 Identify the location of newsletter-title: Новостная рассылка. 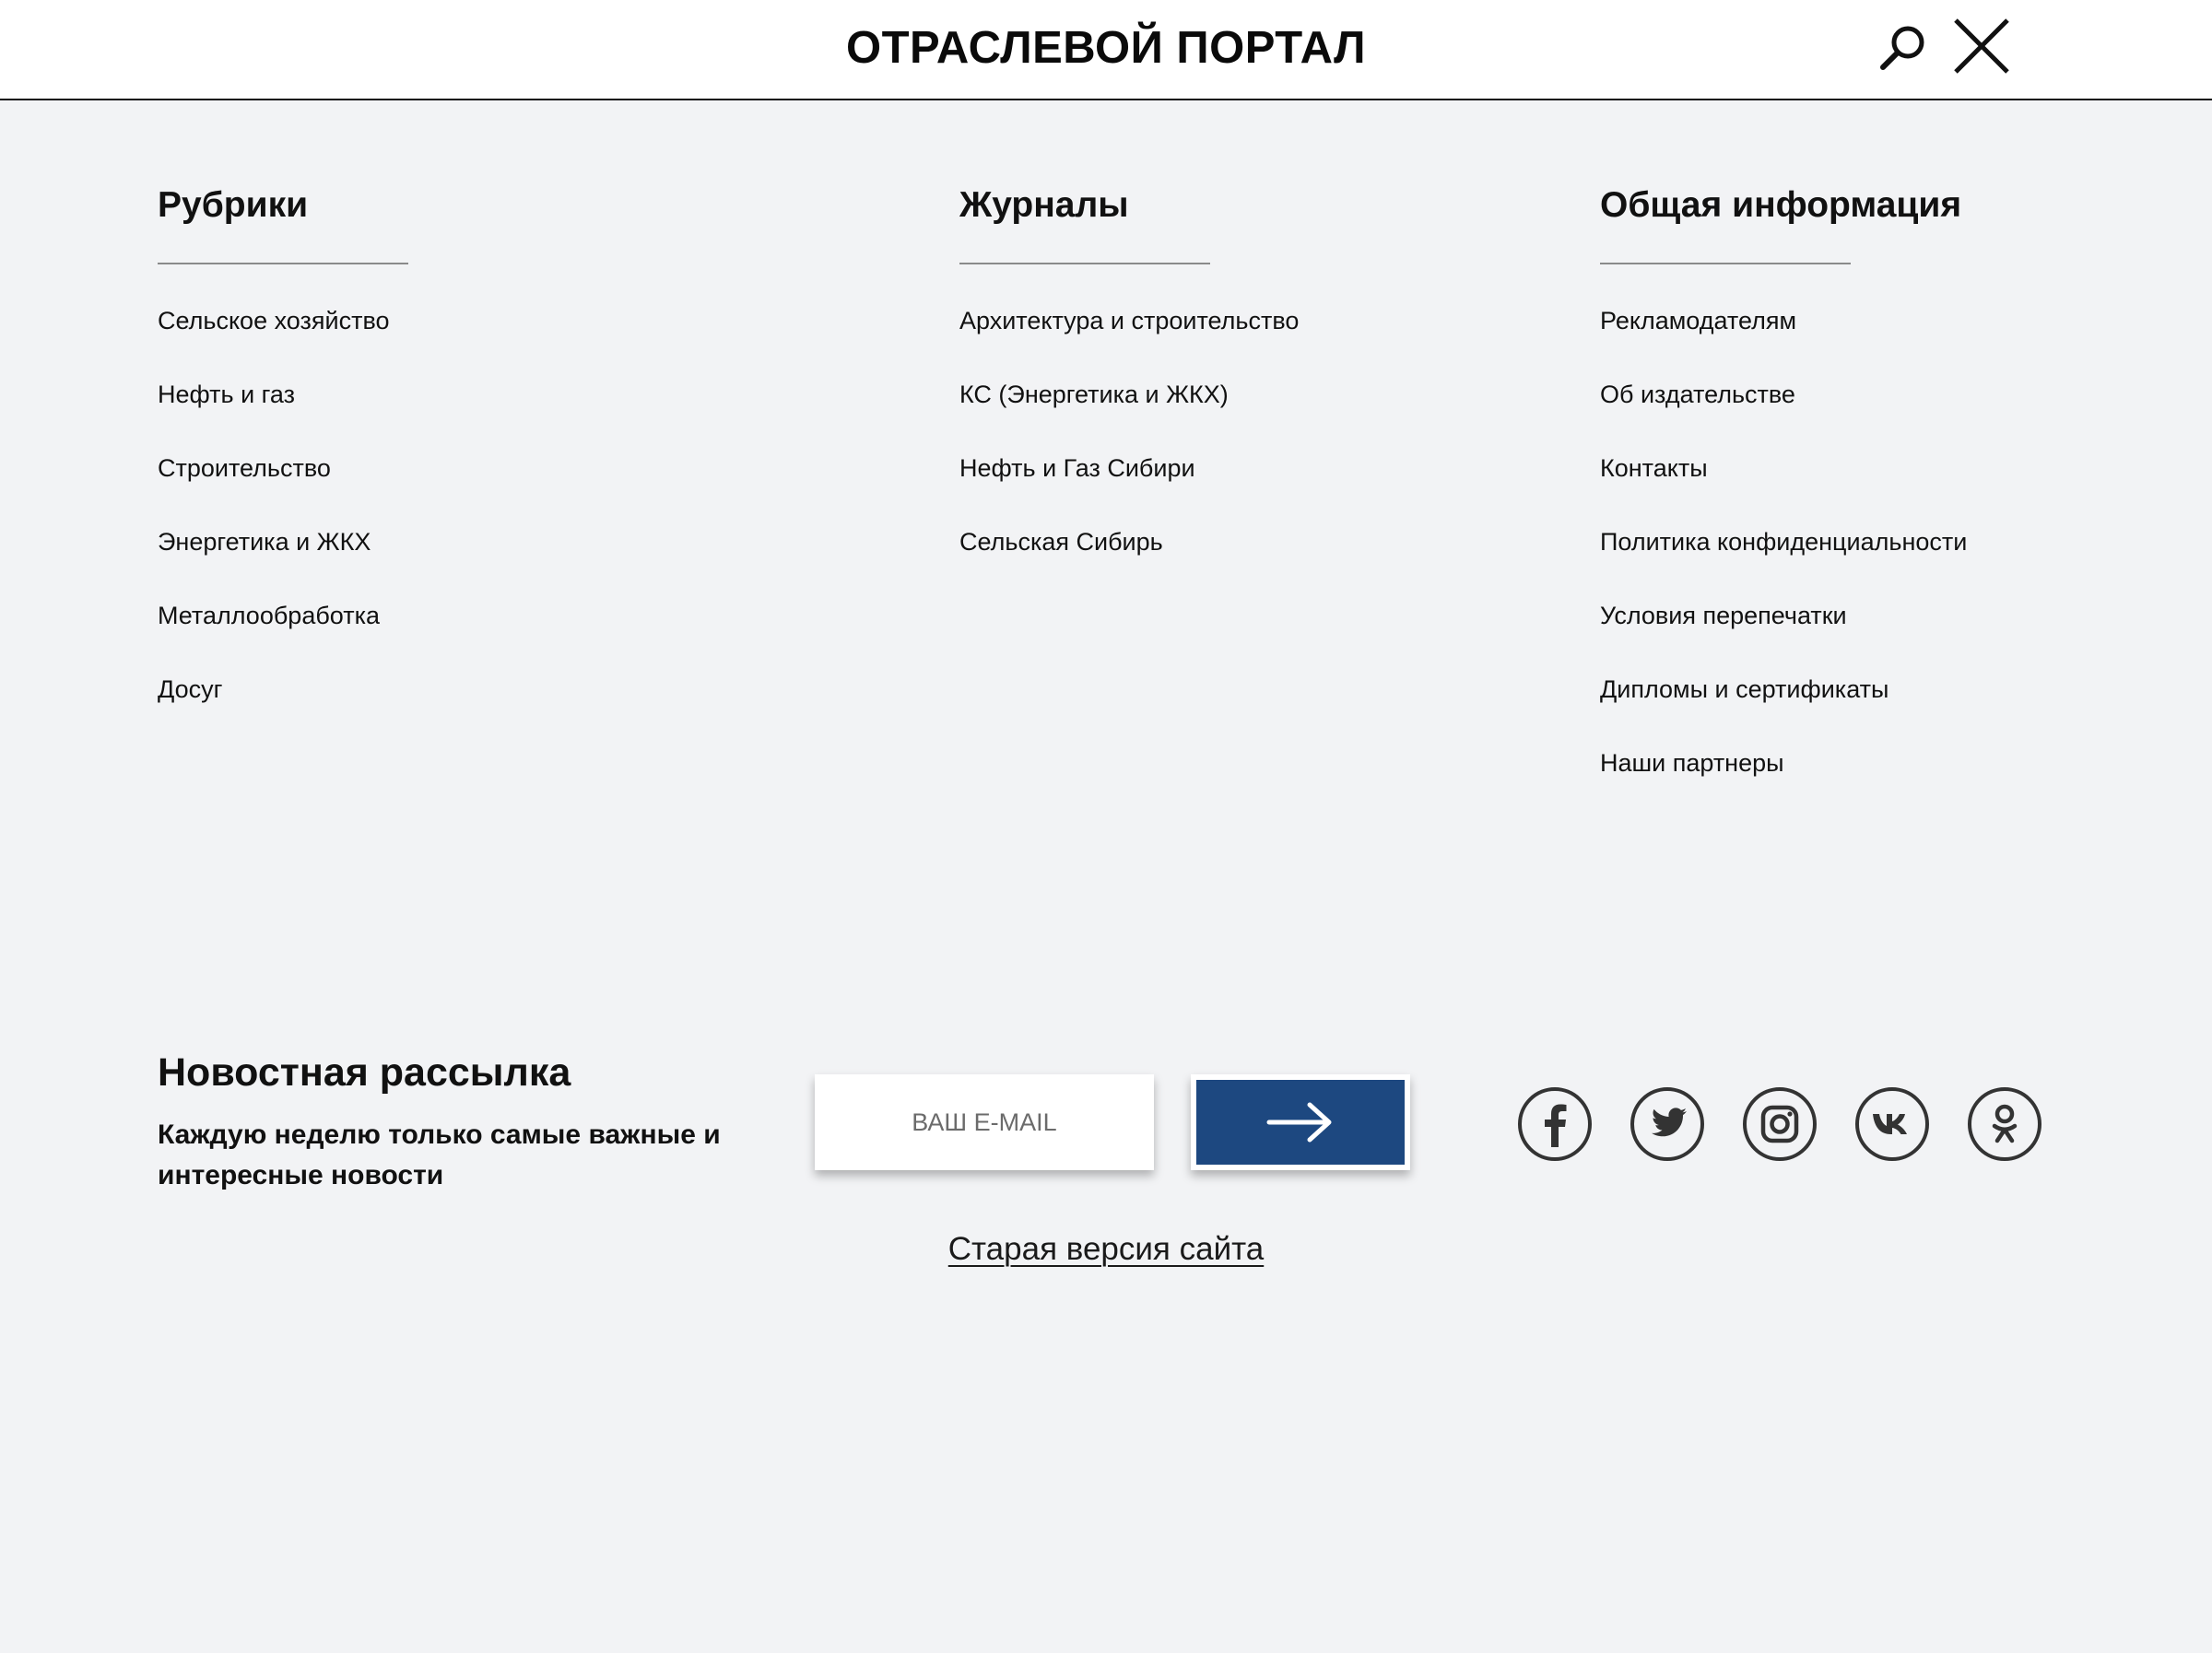
(364, 1072).